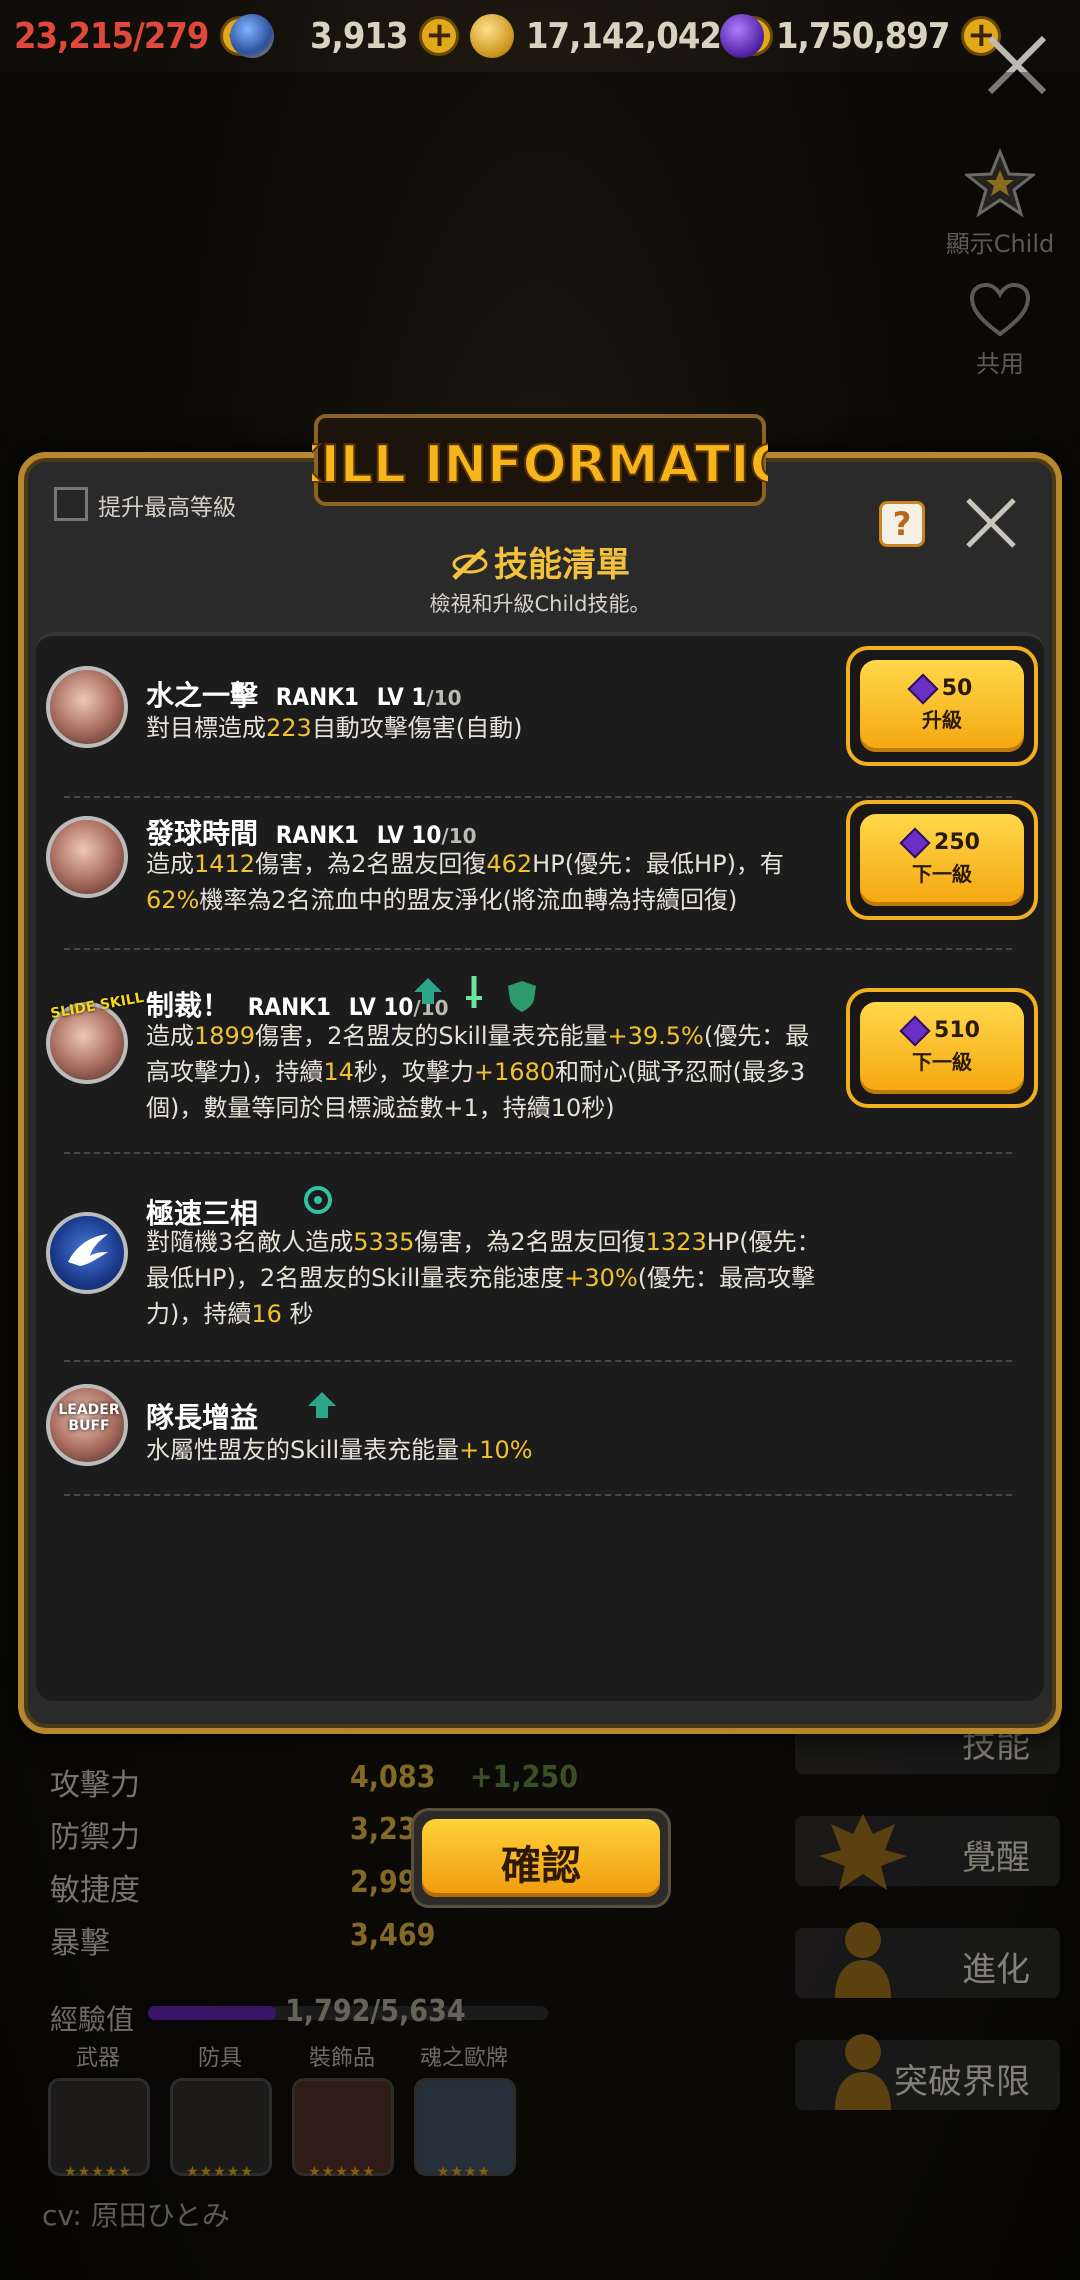 Image resolution: width=1080 pixels, height=2280 pixels. I want to click on gem-currency: 1,750,897 +, so click(861, 36).